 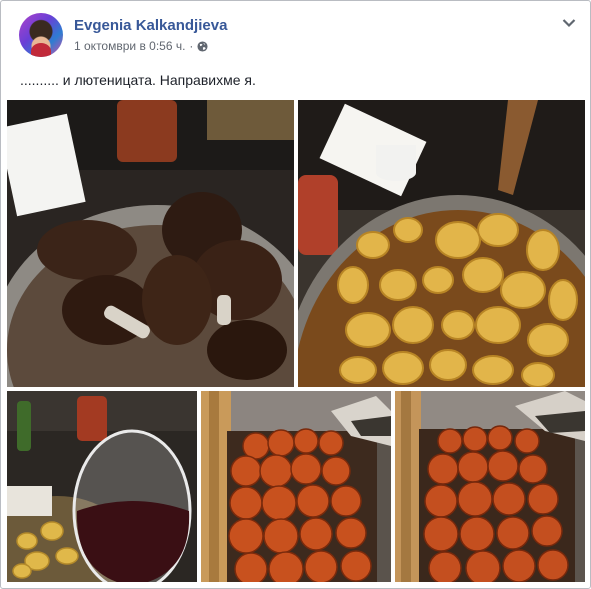 I want to click on timestamp-link: 1 октомври в 0:56 ч., so click(x=129, y=46).